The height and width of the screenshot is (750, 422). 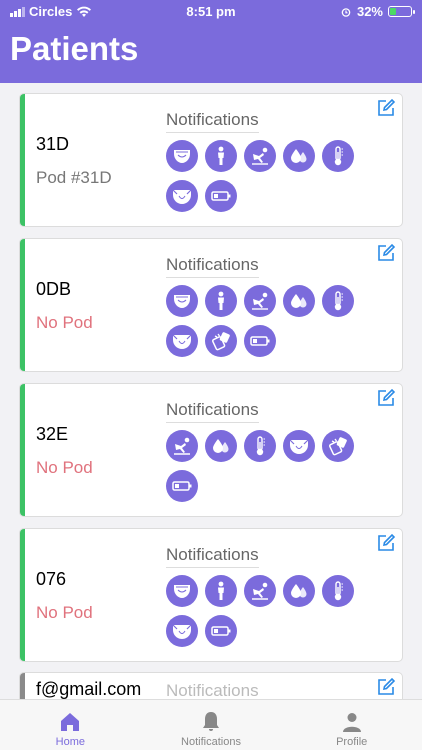 What do you see at coordinates (369, 11) in the screenshot?
I see `battery-percent: 32%` at bounding box center [369, 11].